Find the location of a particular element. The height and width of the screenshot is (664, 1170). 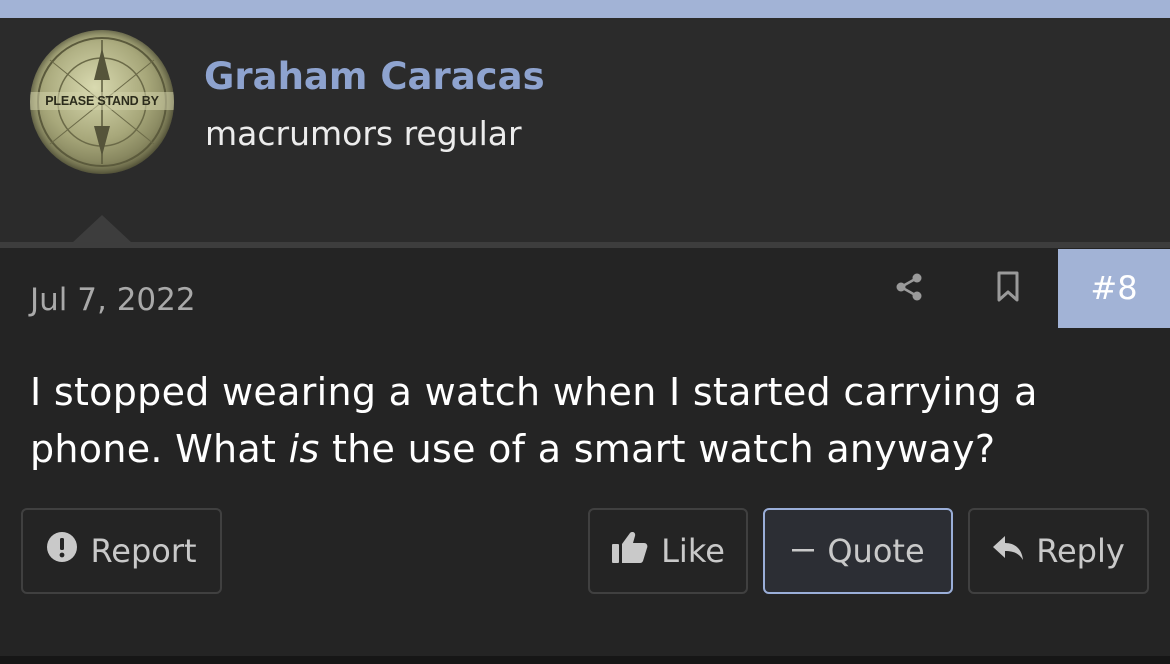

like-button: Like is located at coordinates (668, 551).